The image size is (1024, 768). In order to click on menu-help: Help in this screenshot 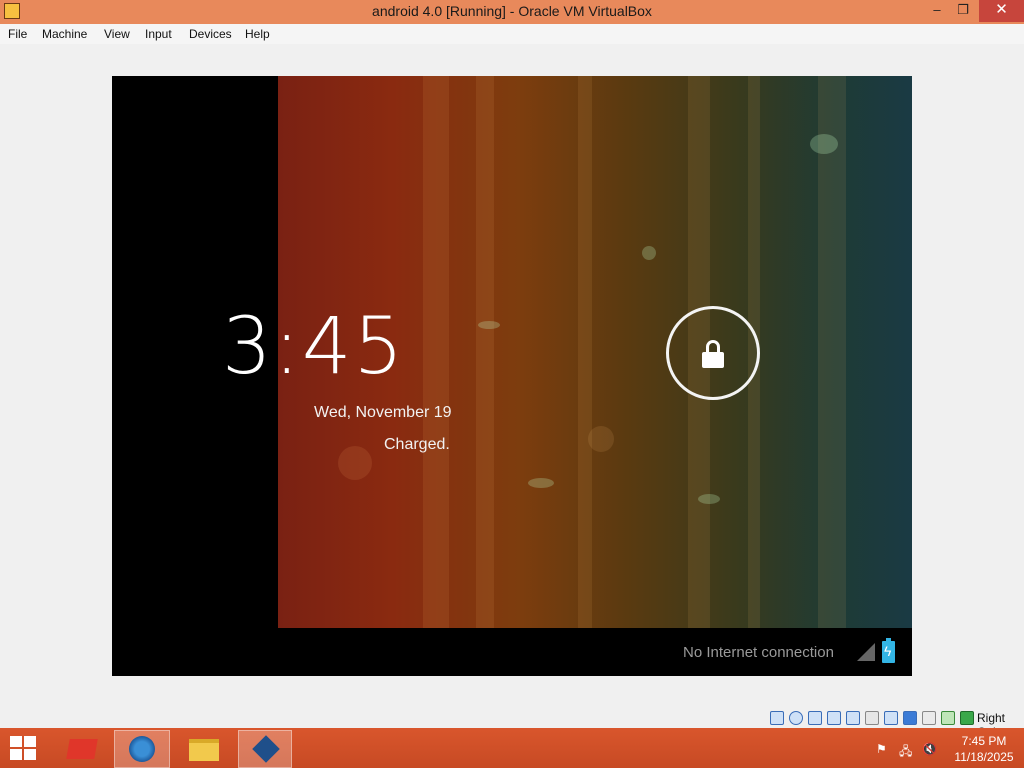, I will do `click(257, 34)`.